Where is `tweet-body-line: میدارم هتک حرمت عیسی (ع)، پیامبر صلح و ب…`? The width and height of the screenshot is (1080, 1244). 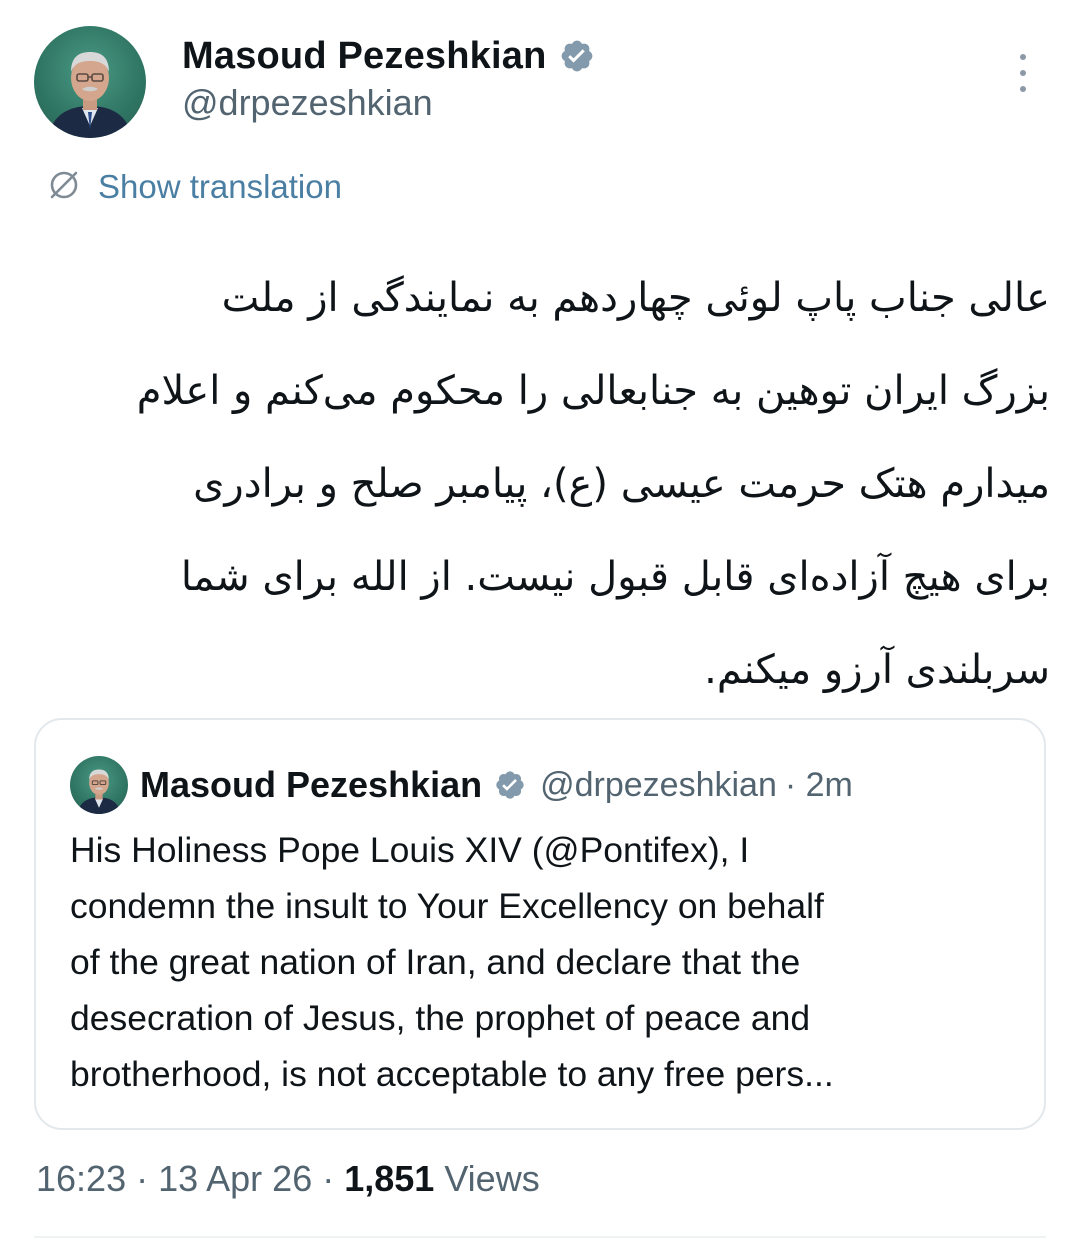
tweet-body-line: میدارم هتک حرمت عیسی (ع)، پیامبر صلح و ب… is located at coordinates (621, 484).